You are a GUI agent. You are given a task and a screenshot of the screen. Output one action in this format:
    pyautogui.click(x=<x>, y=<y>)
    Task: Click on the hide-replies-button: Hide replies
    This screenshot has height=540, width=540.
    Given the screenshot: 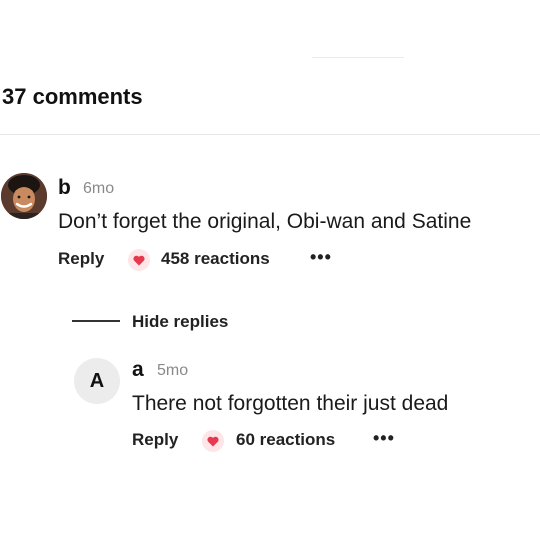 What is the action you would take?
    pyautogui.click(x=180, y=322)
    